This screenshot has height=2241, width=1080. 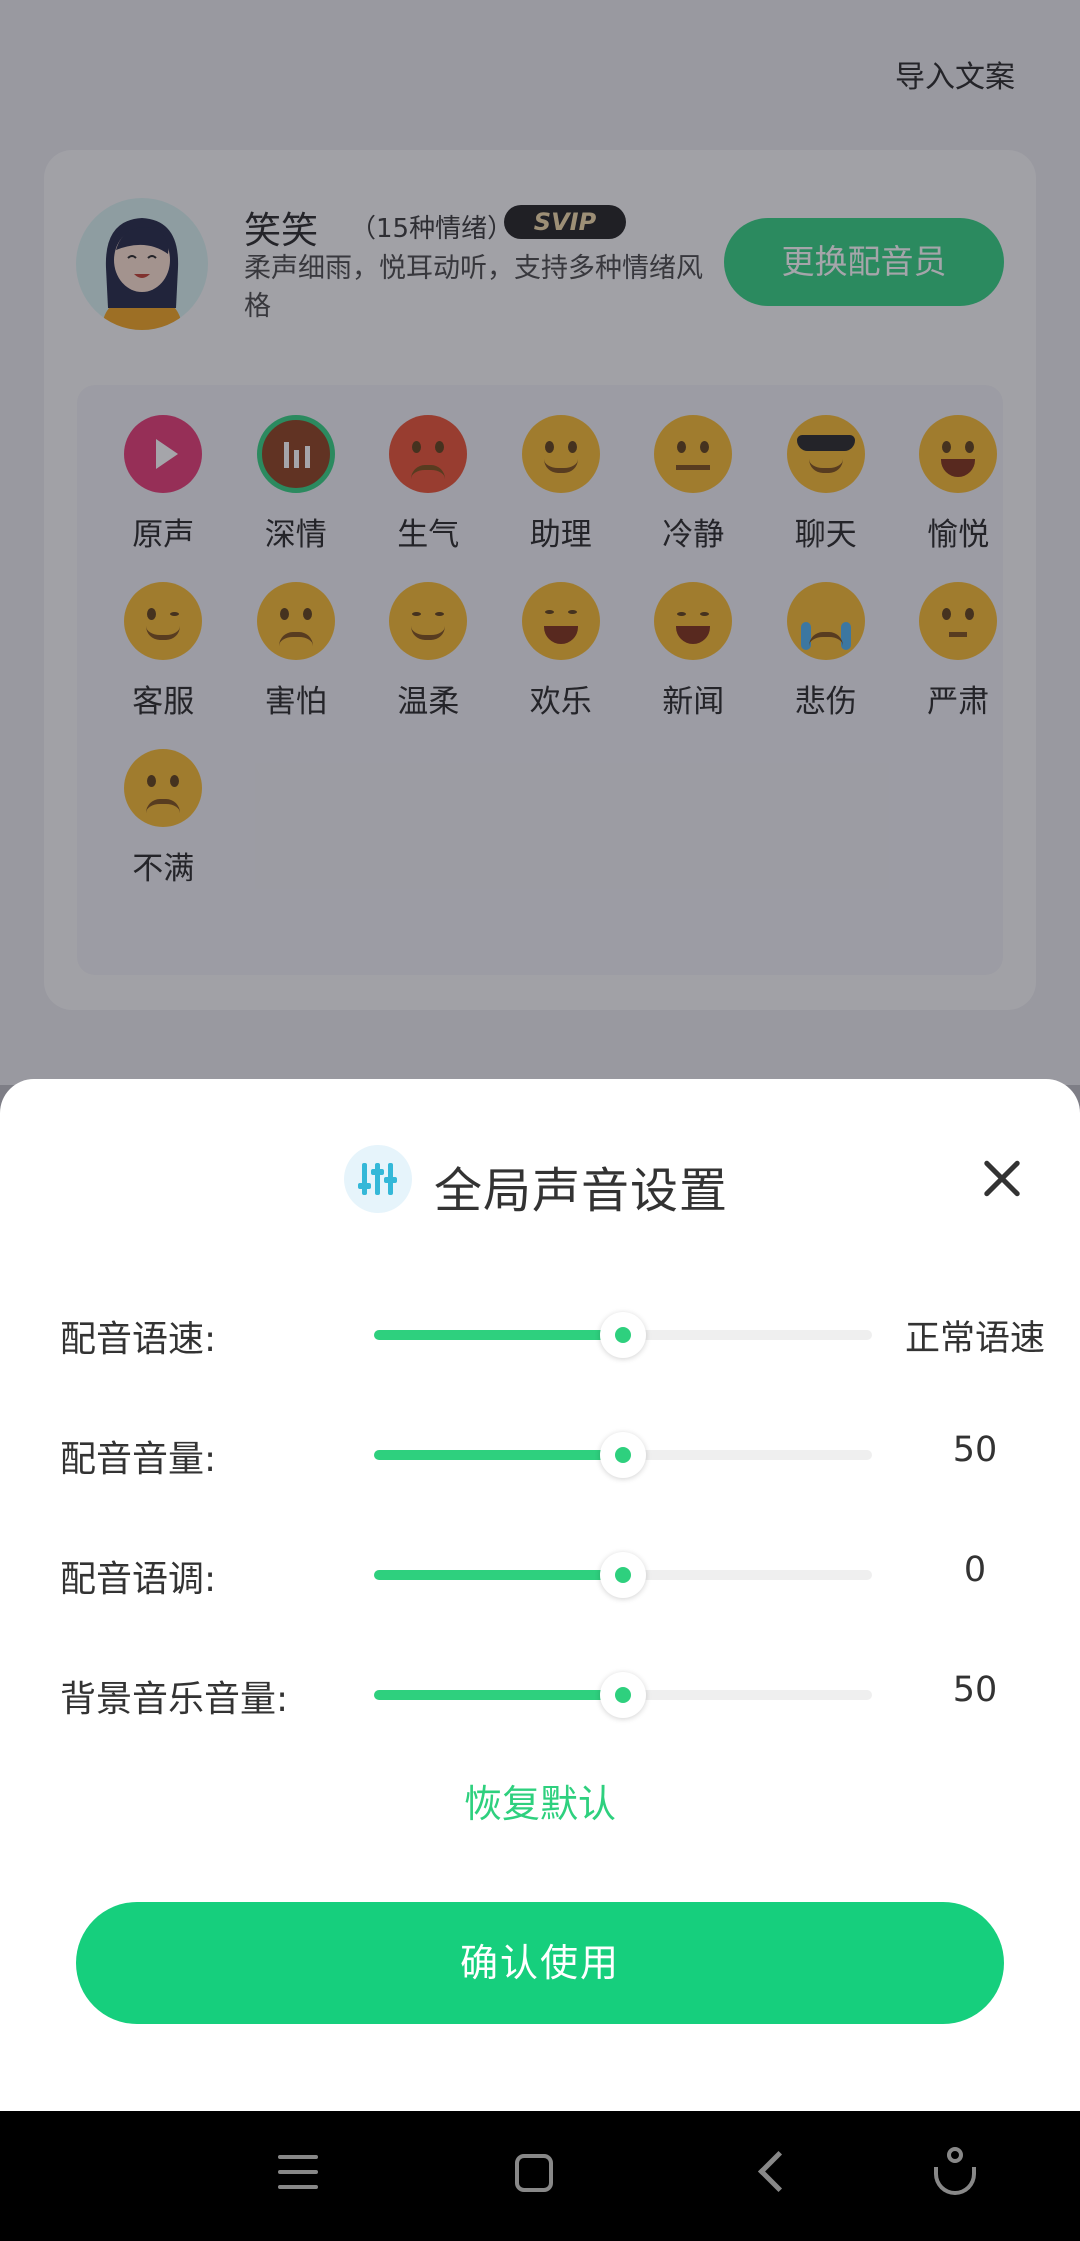 I want to click on bgm-volume-row: 背景音乐音量: 50, so click(x=540, y=1694).